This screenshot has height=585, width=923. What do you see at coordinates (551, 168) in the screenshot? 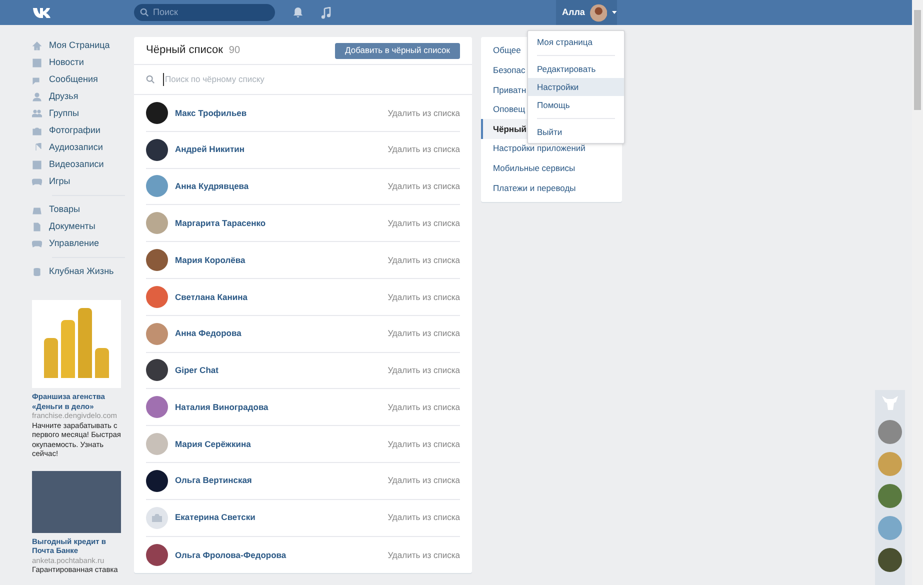
I see `settings-menu-item: Мобильные сервисы` at bounding box center [551, 168].